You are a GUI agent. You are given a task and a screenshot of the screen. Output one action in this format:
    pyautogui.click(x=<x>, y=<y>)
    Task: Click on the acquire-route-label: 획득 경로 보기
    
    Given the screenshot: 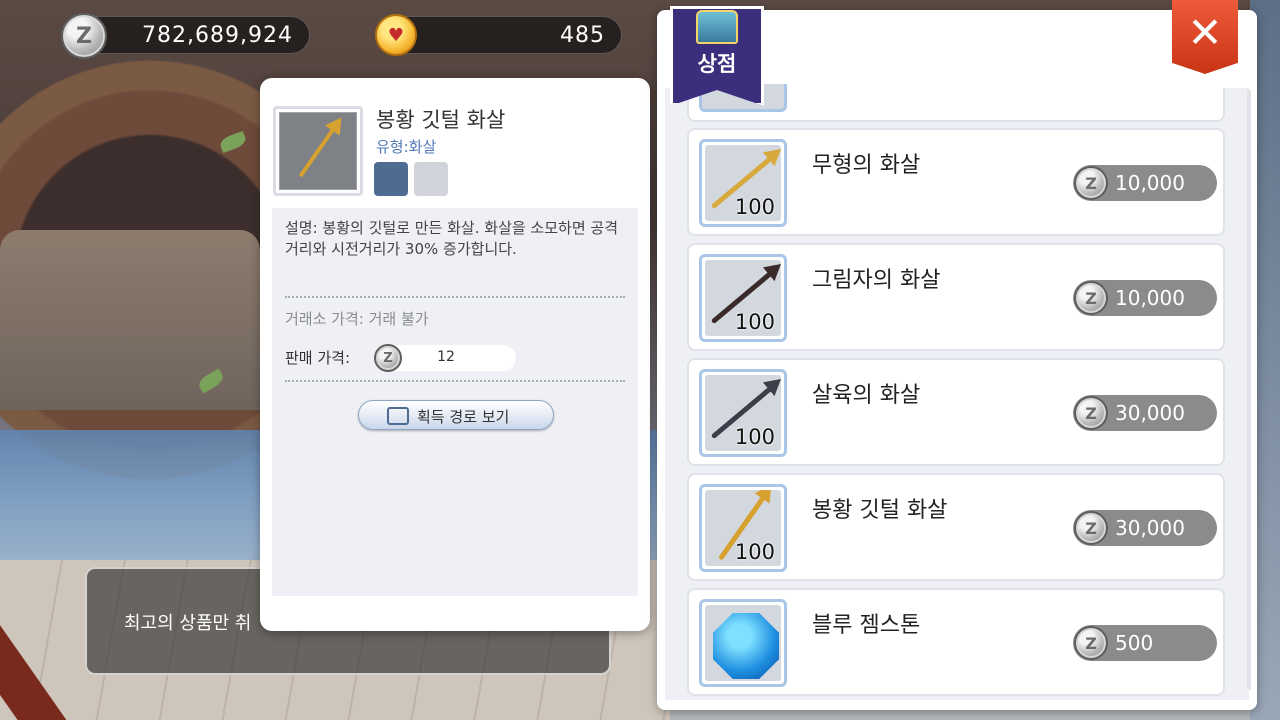 What is the action you would take?
    pyautogui.click(x=463, y=417)
    